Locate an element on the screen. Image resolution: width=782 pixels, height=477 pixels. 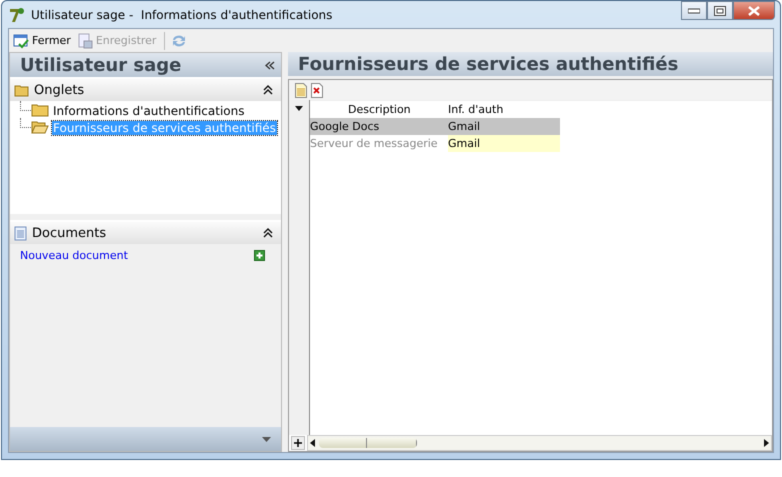
open-folder-icon is located at coordinates (40, 127).